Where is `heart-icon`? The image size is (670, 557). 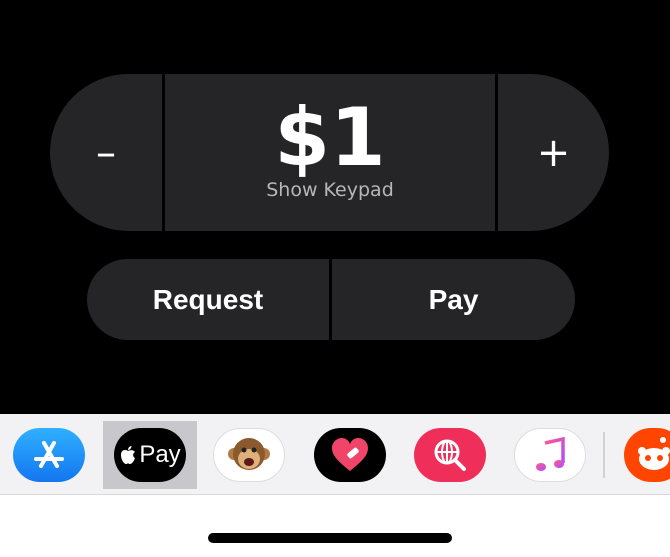
heart-icon is located at coordinates (350, 454).